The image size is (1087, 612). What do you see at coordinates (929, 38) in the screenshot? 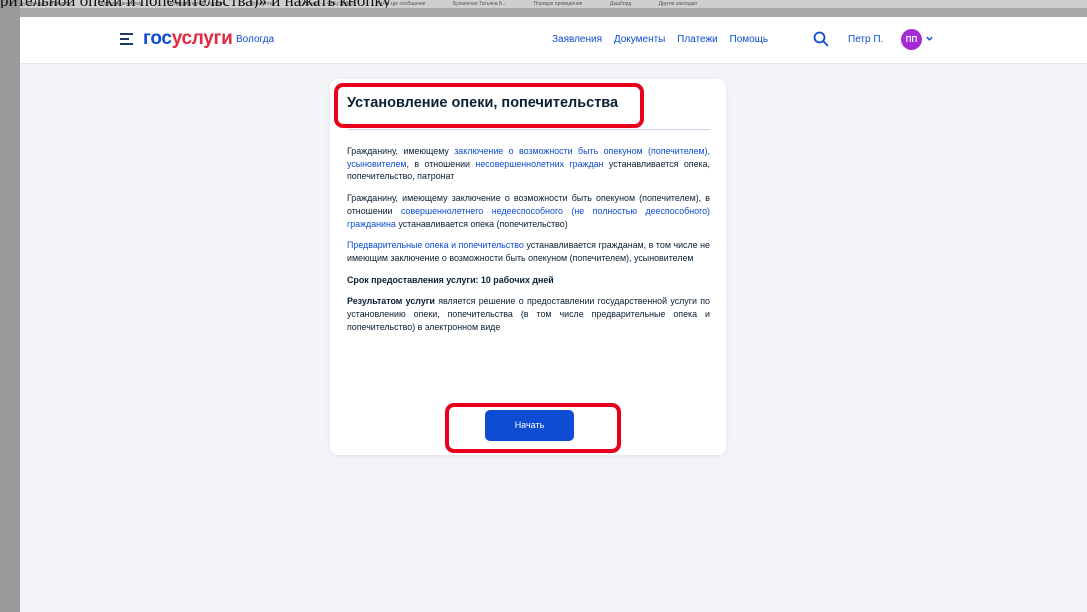
I see `chevron-down-icon` at bounding box center [929, 38].